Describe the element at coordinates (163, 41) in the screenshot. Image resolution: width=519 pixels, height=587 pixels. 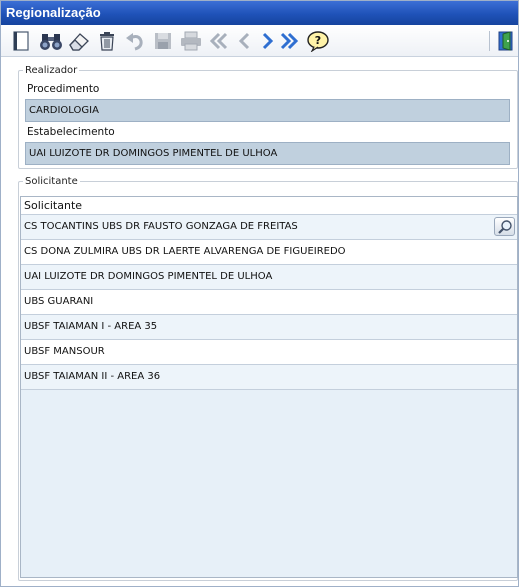
I see `save-icon` at that location.